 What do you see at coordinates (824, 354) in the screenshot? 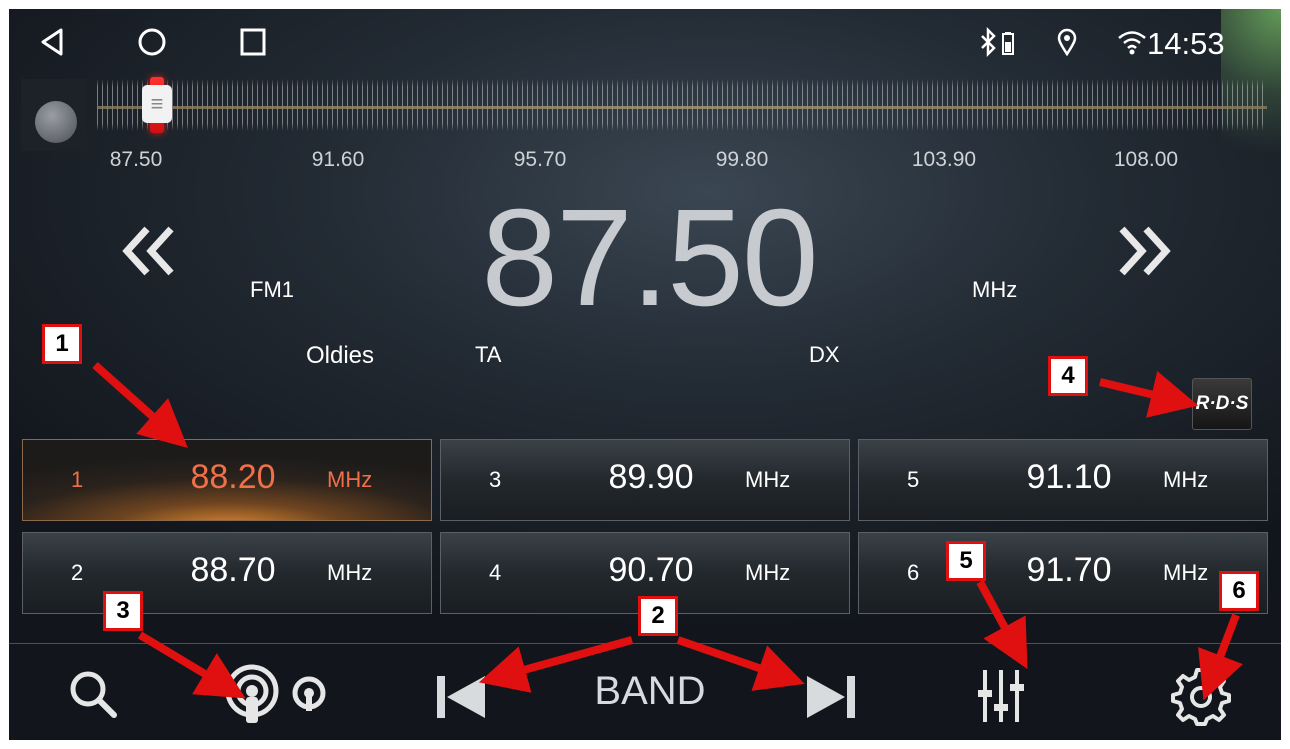
I see `dx-indicator: DX` at bounding box center [824, 354].